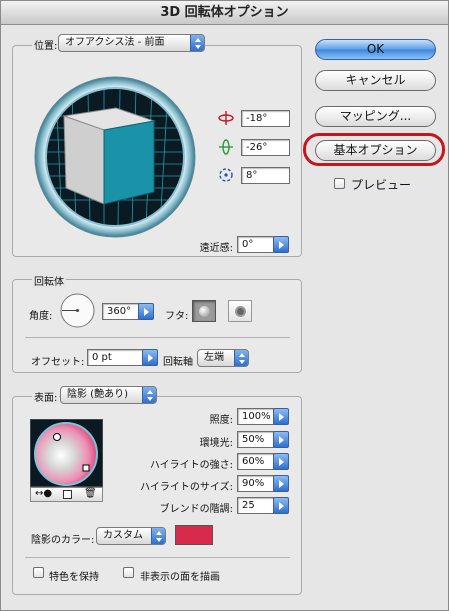  I want to click on position-label: 位置:, so click(46, 44).